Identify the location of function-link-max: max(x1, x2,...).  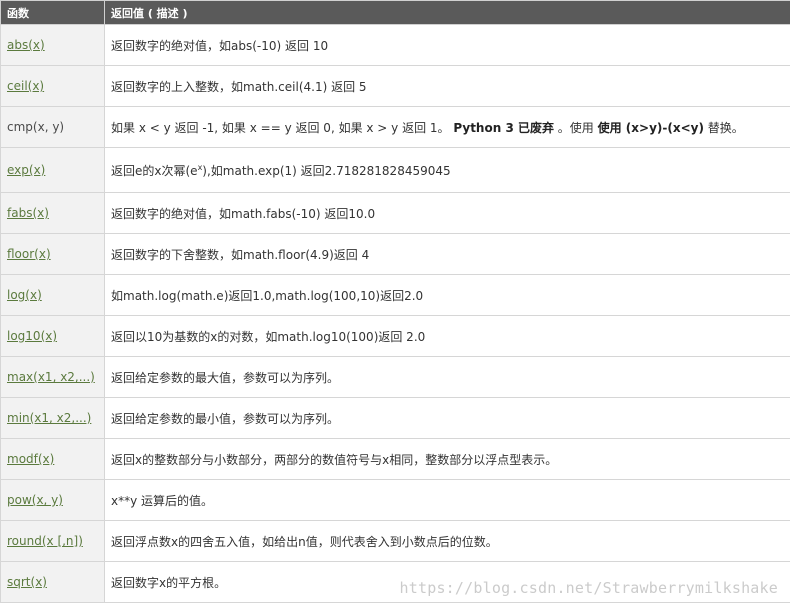
(51, 377).